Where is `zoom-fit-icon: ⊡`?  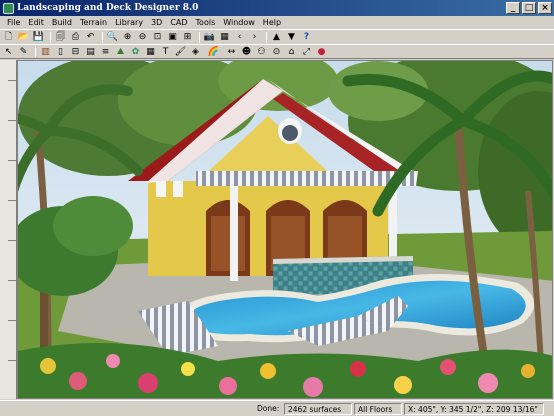 zoom-fit-icon: ⊡ is located at coordinates (157, 37).